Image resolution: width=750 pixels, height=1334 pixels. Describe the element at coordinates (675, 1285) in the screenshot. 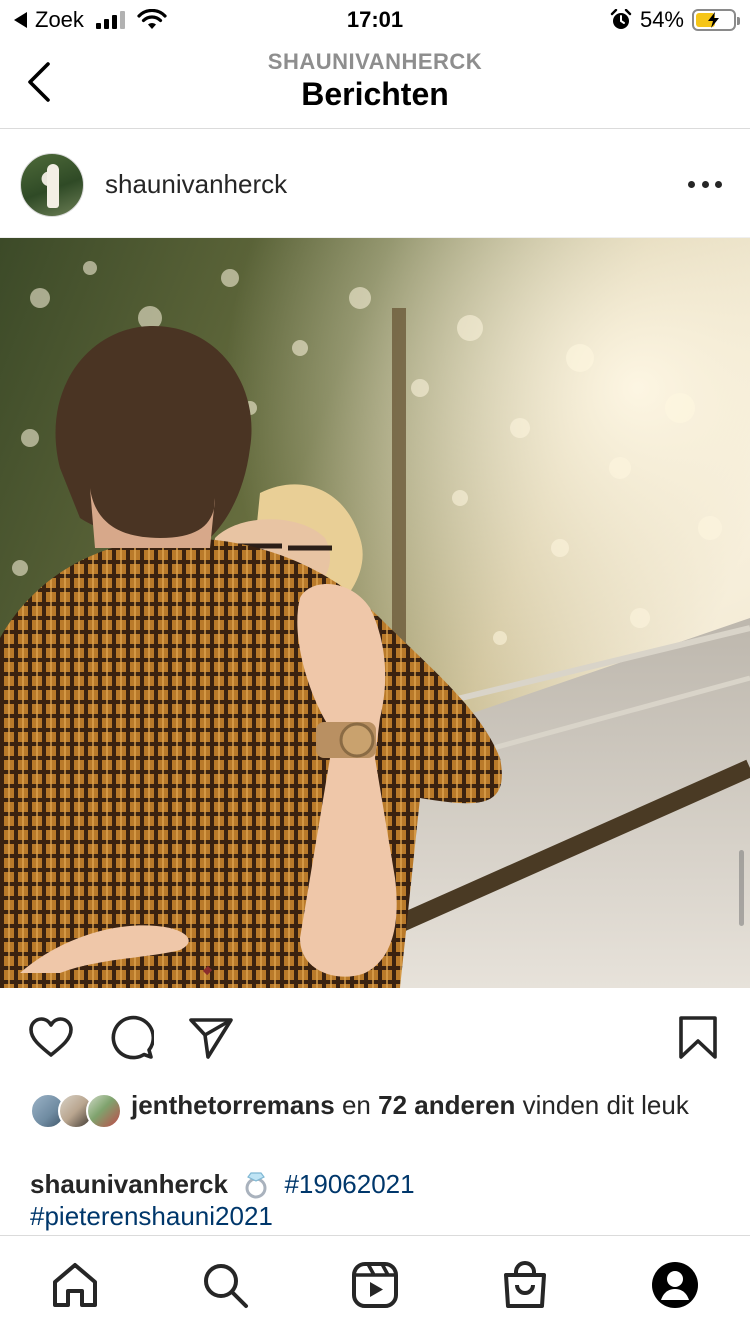

I see `profile-icon` at that location.